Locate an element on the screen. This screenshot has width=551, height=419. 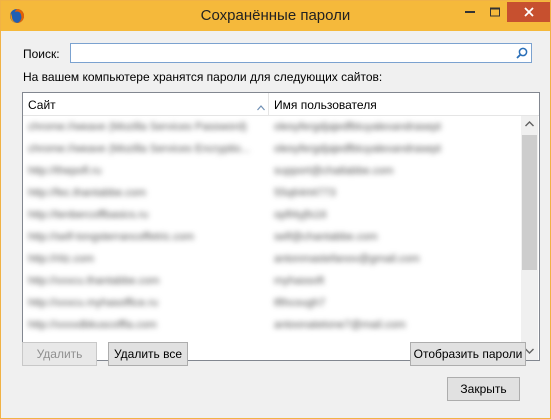
column-header-site: Сайт is located at coordinates (42, 105).